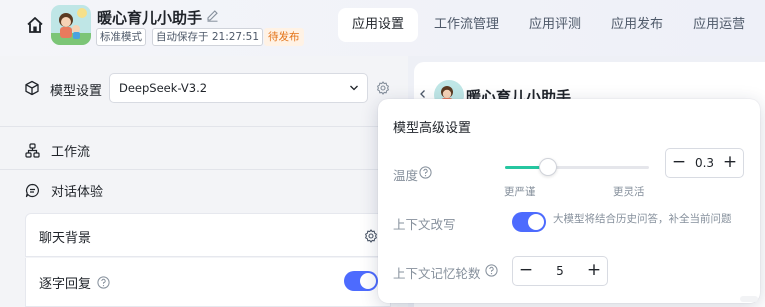 The image size is (765, 307). What do you see at coordinates (679, 163) in the screenshot?
I see `temperature-decrement-button: −` at bounding box center [679, 163].